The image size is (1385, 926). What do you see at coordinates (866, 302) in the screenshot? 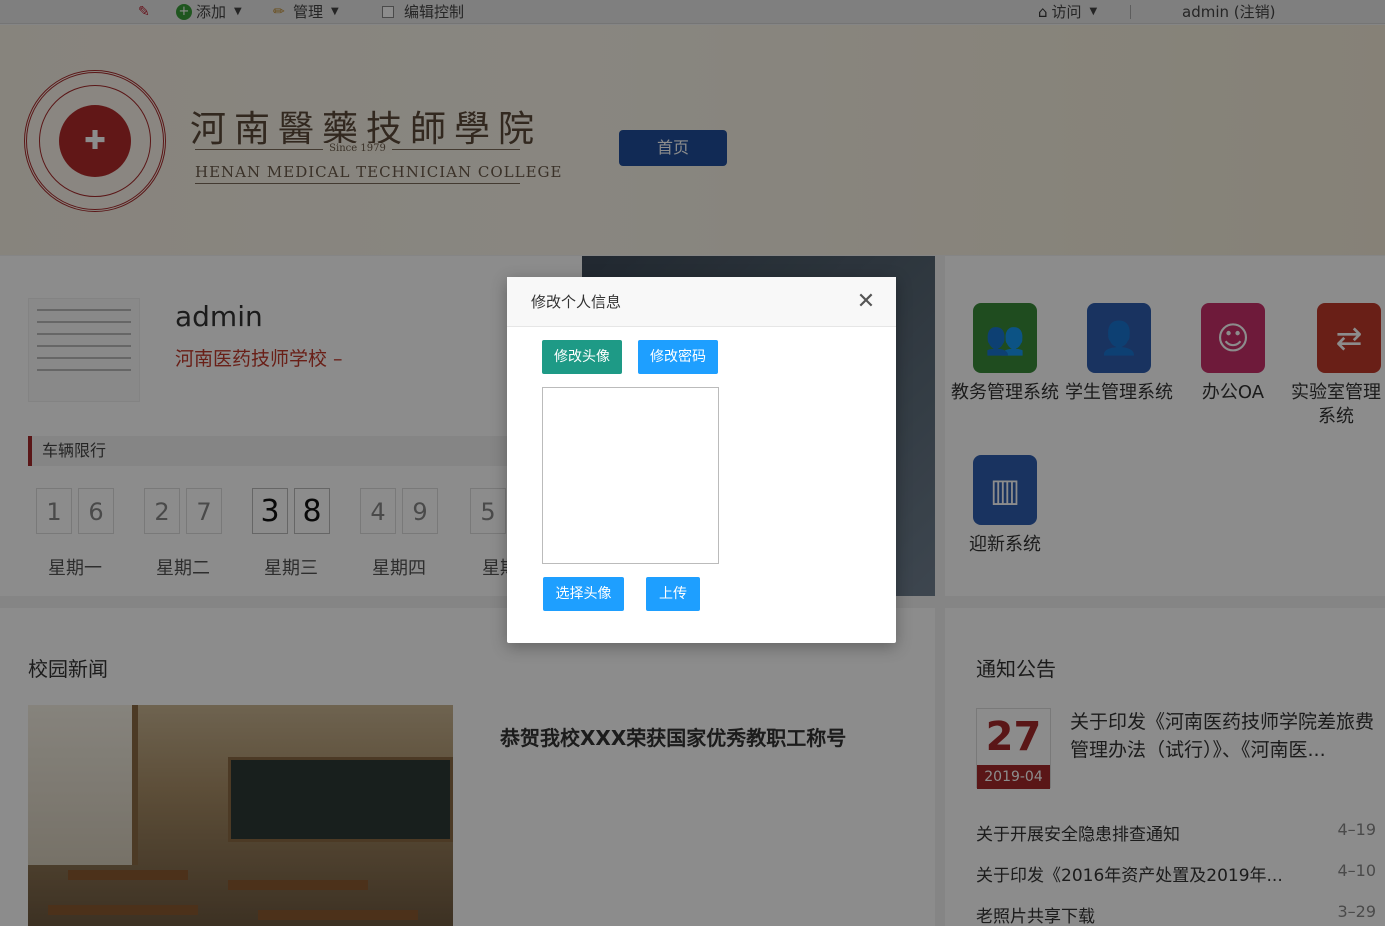
I see `close-icon: ✕` at bounding box center [866, 302].